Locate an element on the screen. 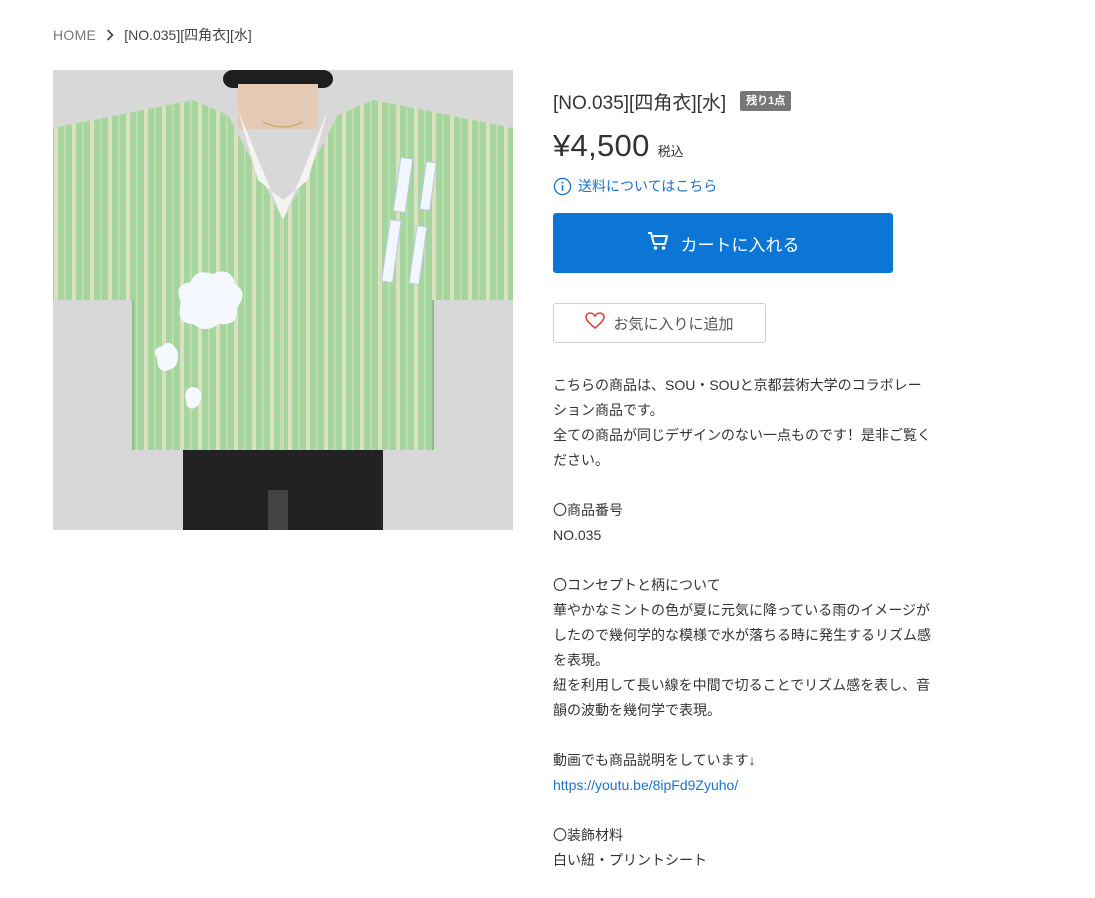 The image size is (1095, 898). add-to-favorites-label: お気に入りに追加 is located at coordinates (673, 324).